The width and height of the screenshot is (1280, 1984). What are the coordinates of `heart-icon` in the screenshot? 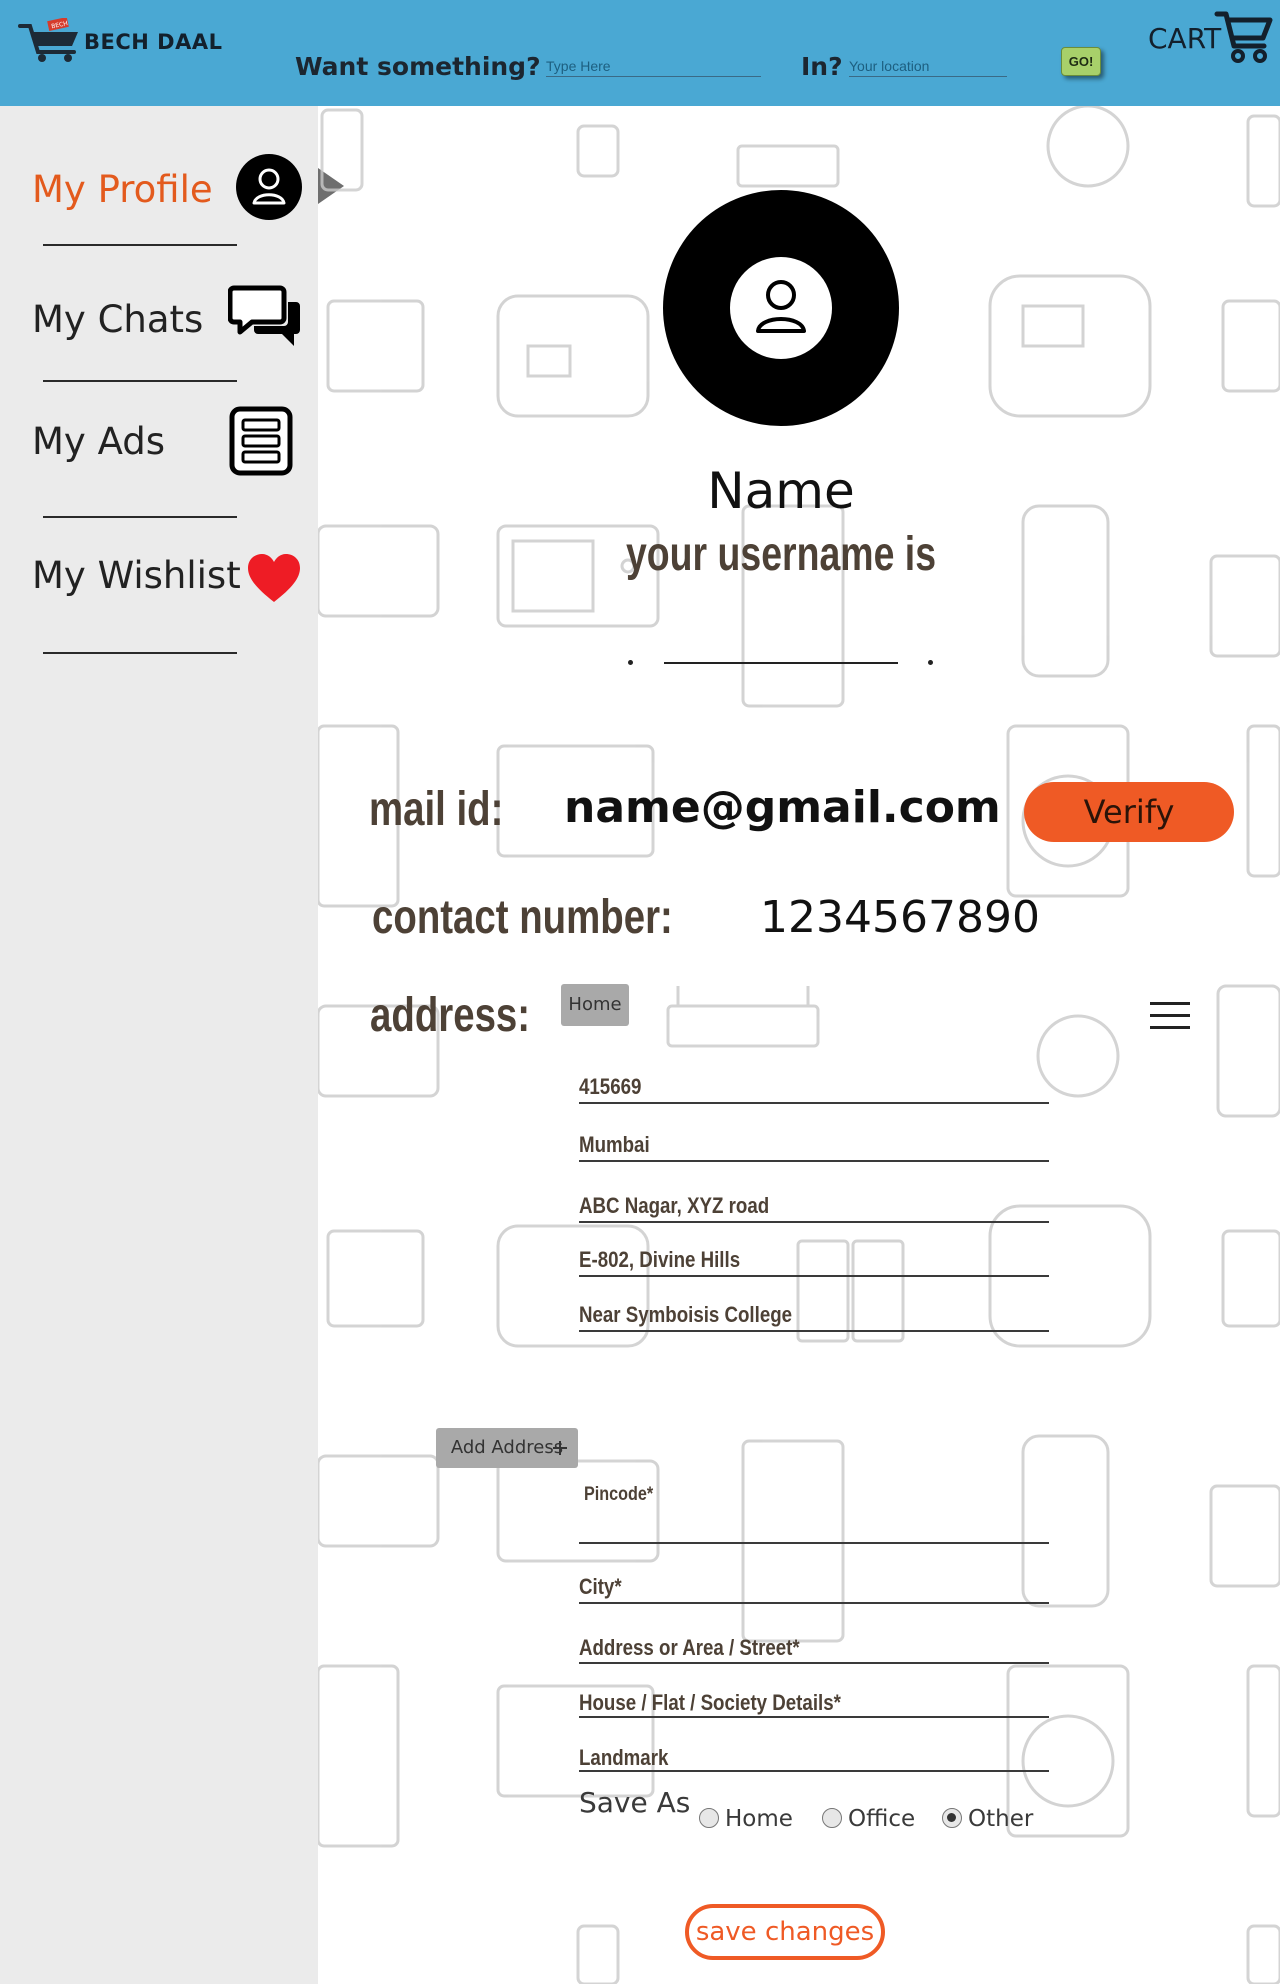 It's located at (274, 578).